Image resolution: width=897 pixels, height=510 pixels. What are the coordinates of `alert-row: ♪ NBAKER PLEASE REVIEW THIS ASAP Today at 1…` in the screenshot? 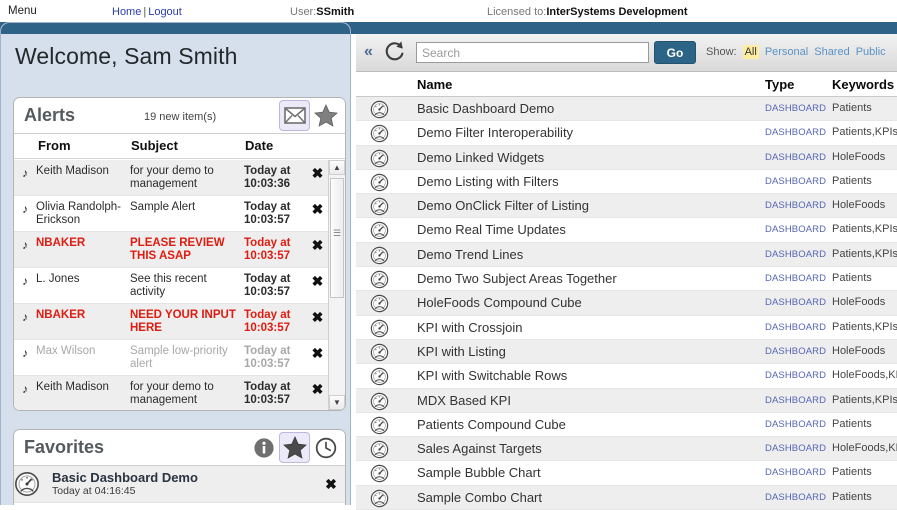 It's located at (171, 250).